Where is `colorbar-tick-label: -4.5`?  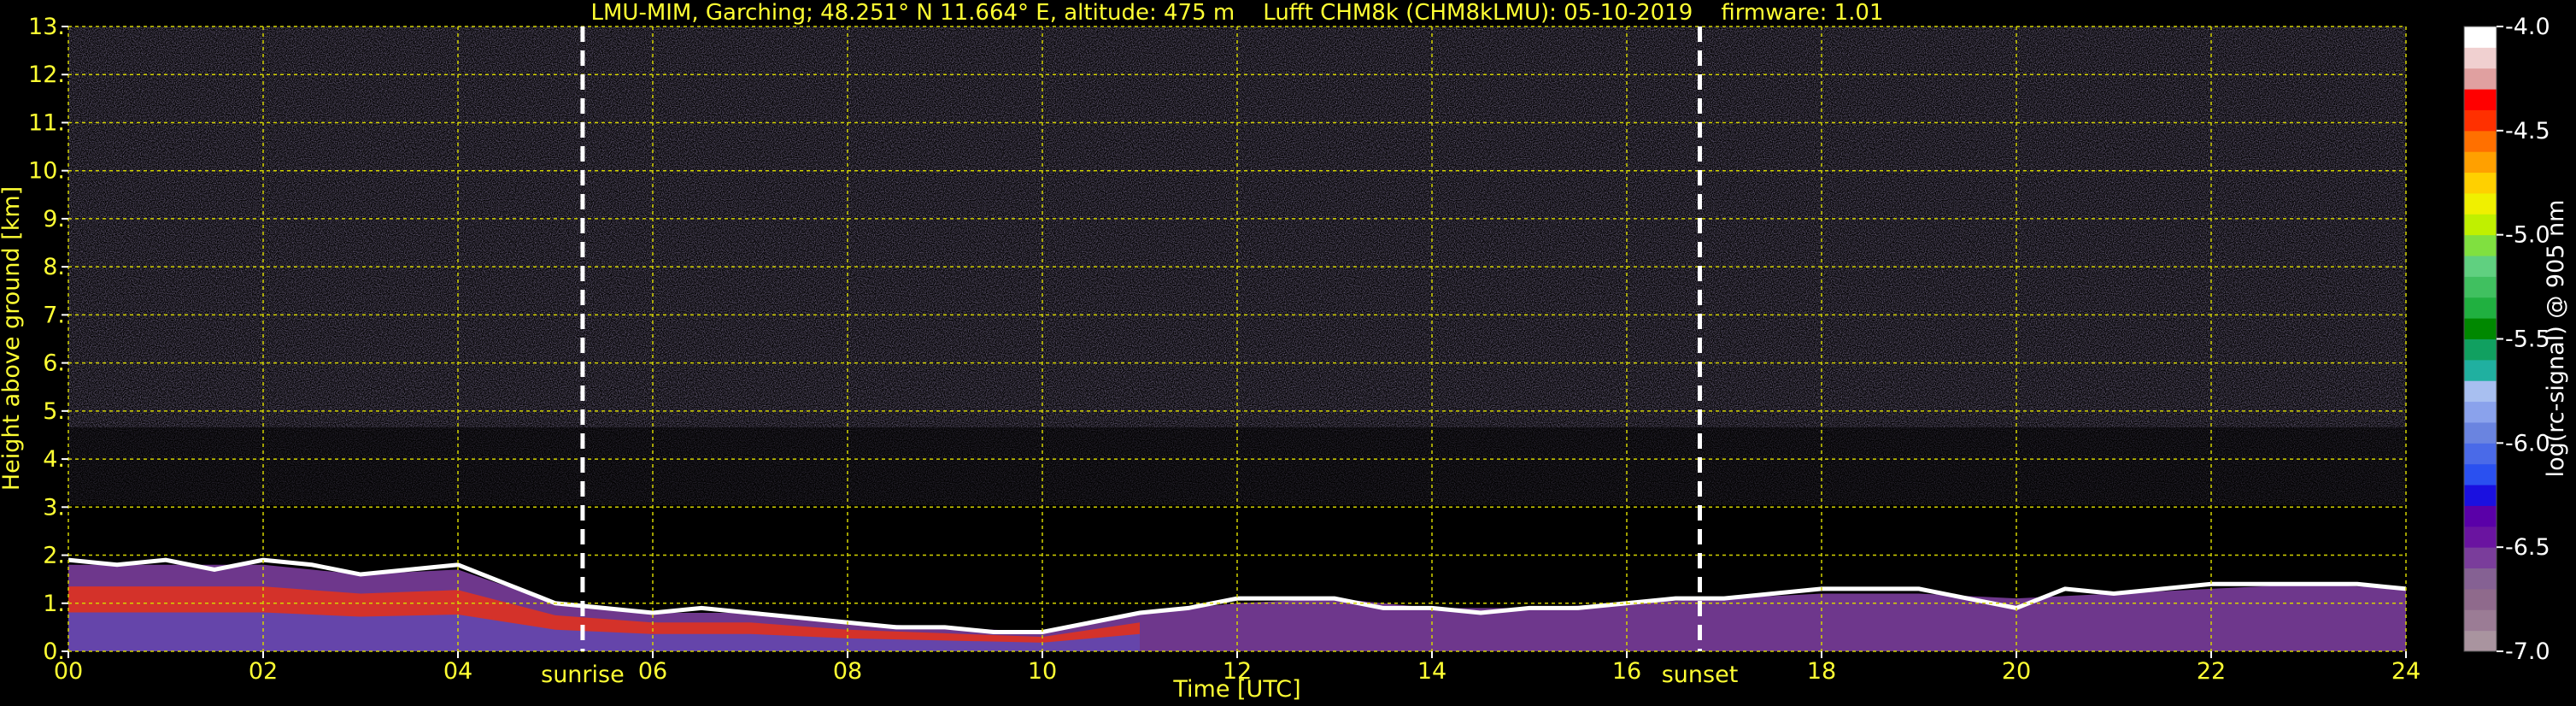 colorbar-tick-label: -4.5 is located at coordinates (2527, 131).